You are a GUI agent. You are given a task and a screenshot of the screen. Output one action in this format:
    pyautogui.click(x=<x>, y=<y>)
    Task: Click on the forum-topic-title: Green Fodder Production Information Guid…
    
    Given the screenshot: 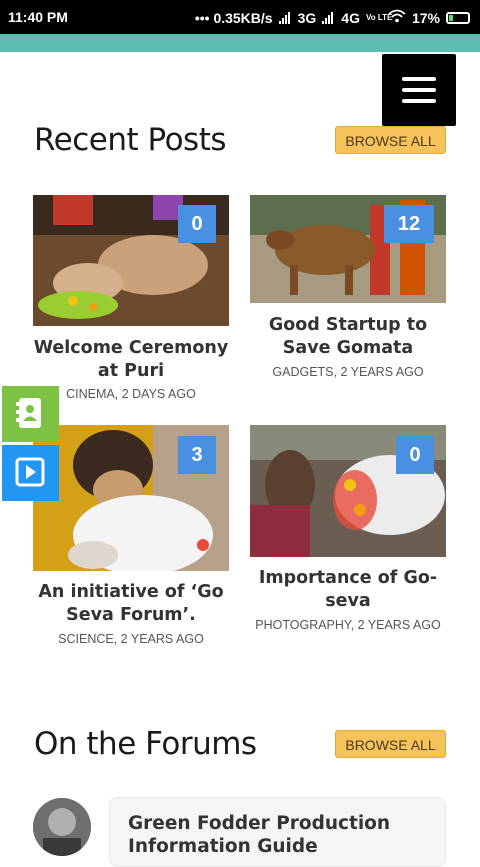 What is the action you would take?
    pyautogui.click(x=278, y=835)
    